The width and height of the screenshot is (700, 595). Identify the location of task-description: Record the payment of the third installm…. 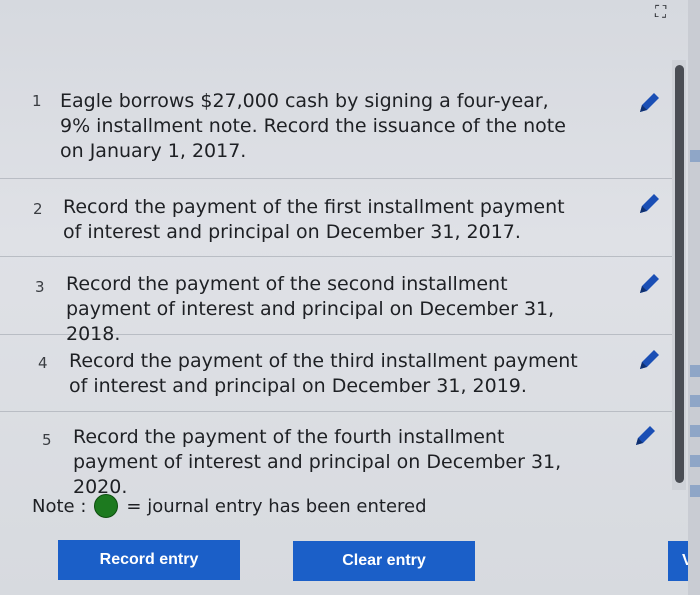
(323, 373).